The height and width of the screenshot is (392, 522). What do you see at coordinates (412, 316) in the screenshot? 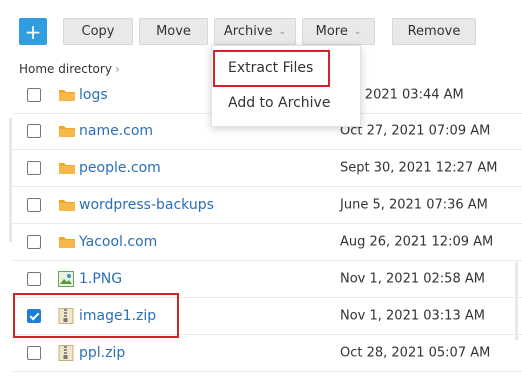
I see `file-modified-date: Nov 1, 2021 03:13 AM` at bounding box center [412, 316].